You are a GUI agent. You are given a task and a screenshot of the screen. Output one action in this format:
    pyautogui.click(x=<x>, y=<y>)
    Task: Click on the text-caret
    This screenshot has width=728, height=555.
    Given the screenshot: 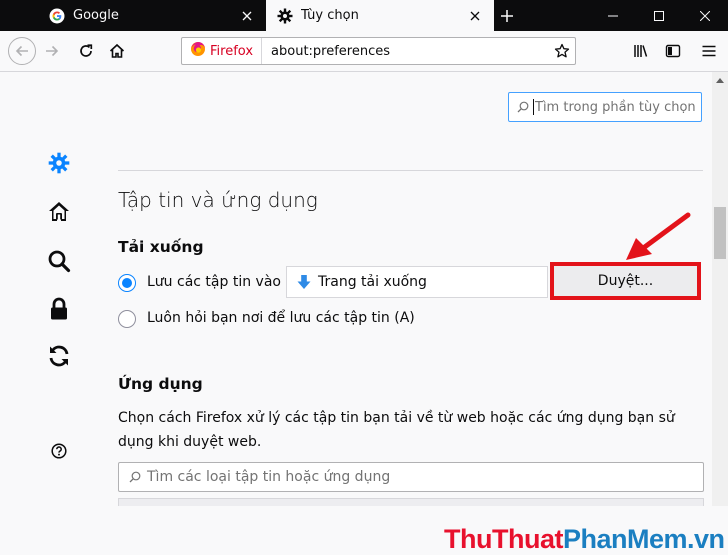 What is the action you would take?
    pyautogui.click(x=533, y=107)
    